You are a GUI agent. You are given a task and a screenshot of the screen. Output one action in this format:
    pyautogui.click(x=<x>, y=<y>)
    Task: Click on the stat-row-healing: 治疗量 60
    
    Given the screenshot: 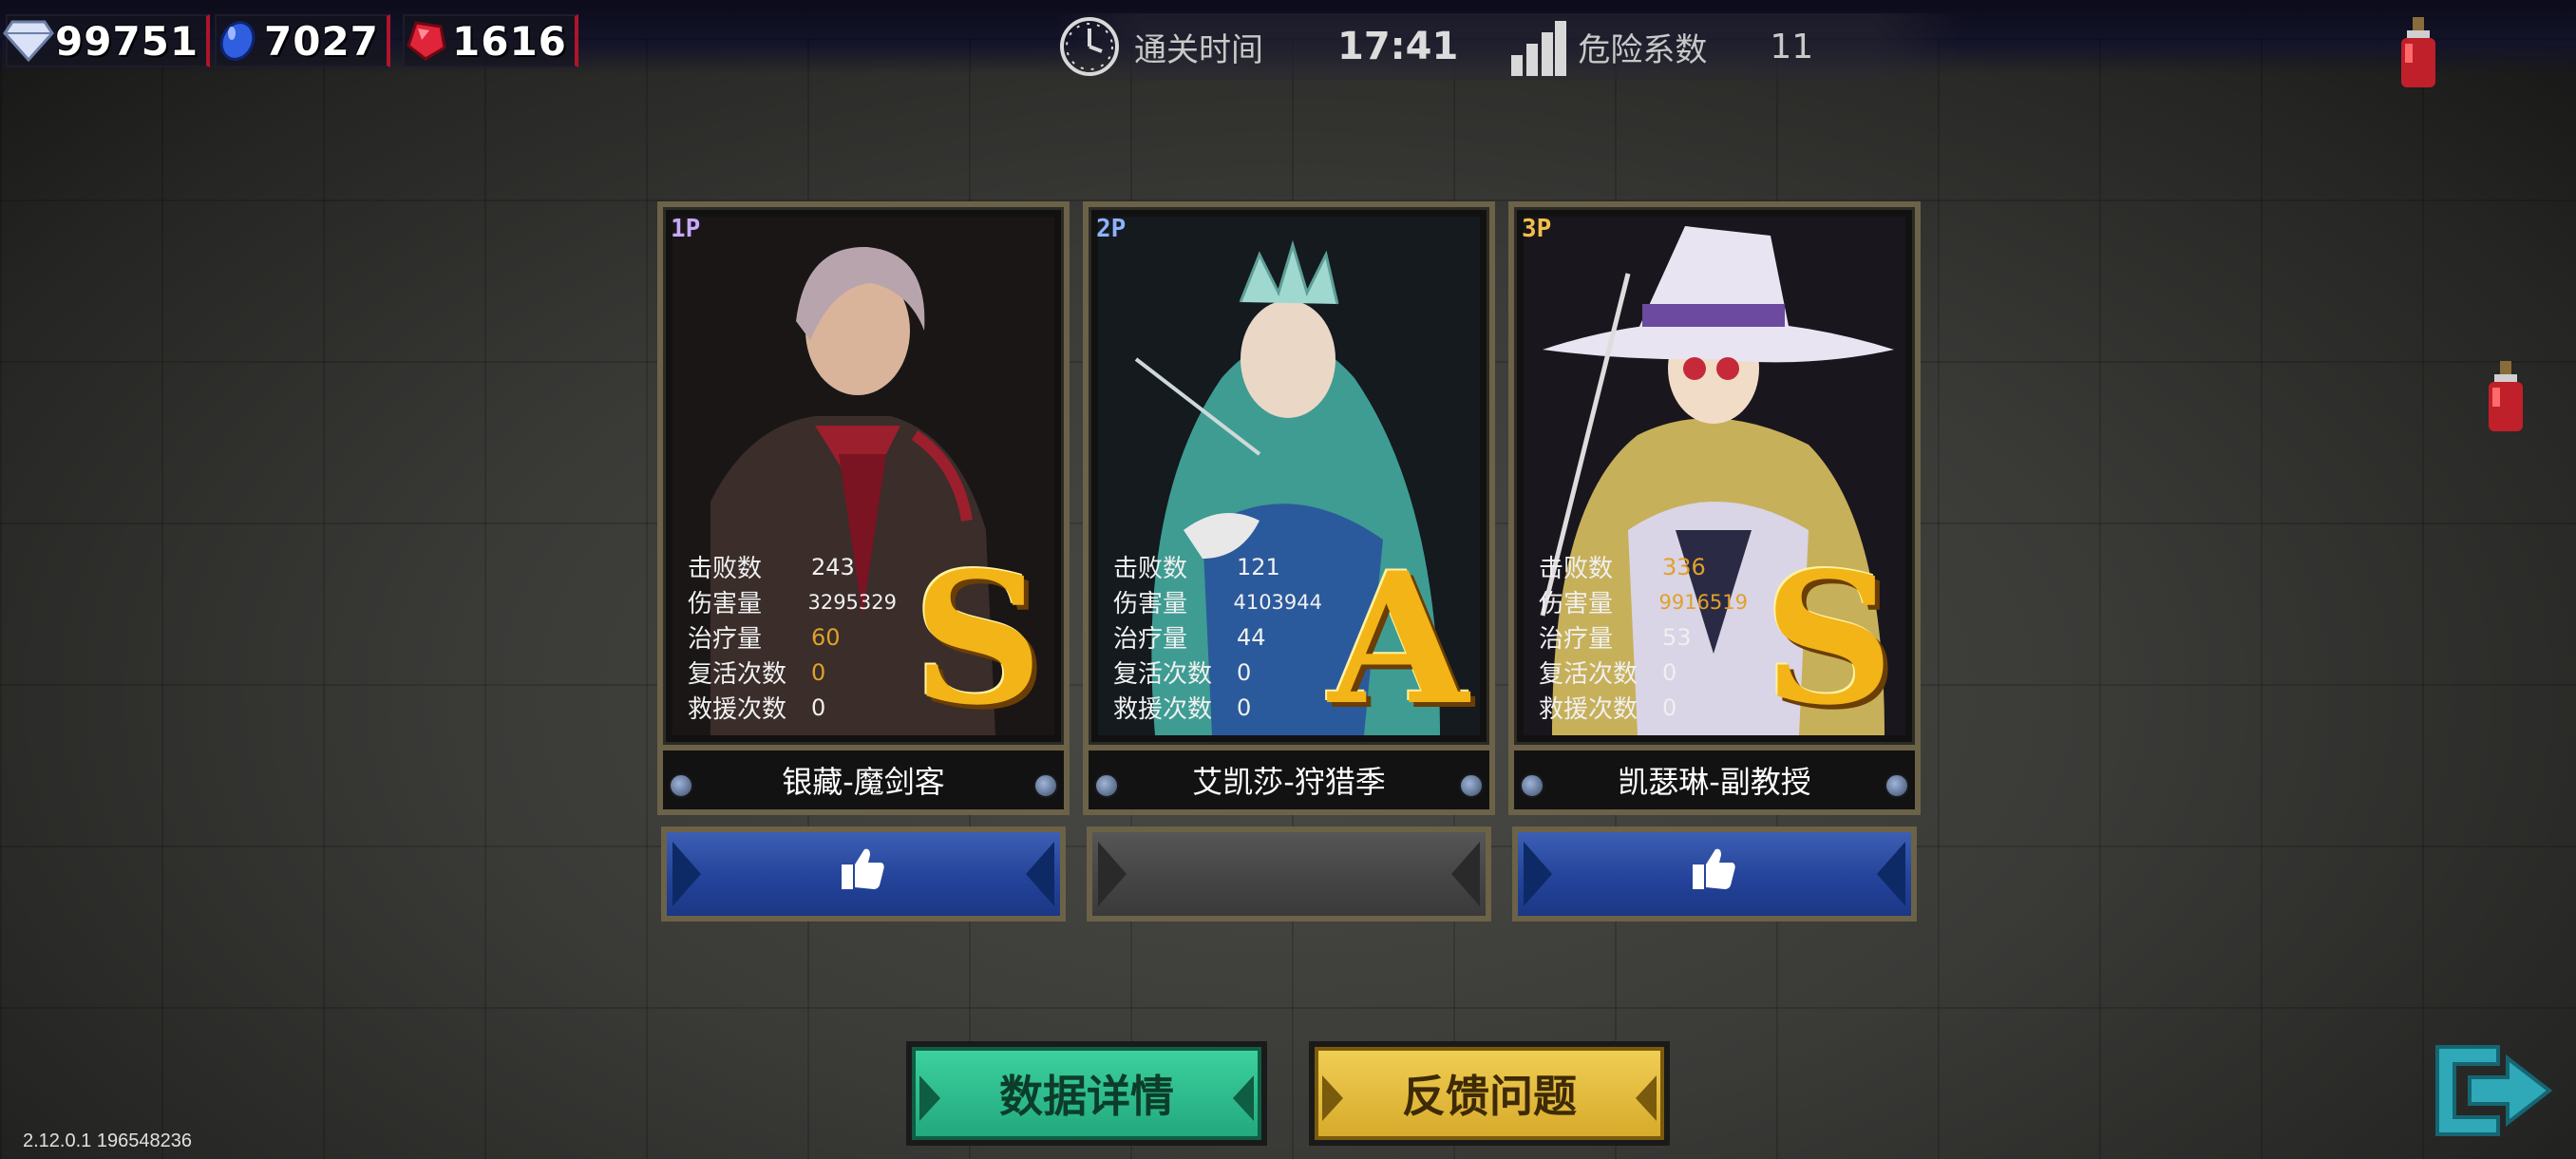 What is the action you would take?
    pyautogui.click(x=792, y=637)
    